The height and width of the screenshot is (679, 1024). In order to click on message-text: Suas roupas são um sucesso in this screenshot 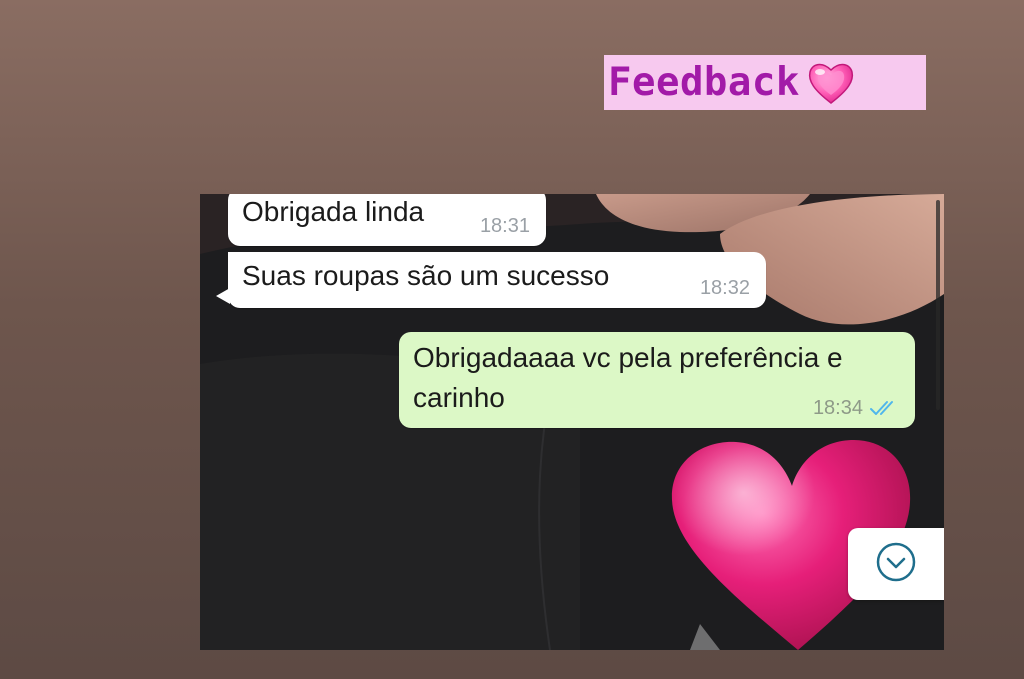, I will do `click(426, 275)`.